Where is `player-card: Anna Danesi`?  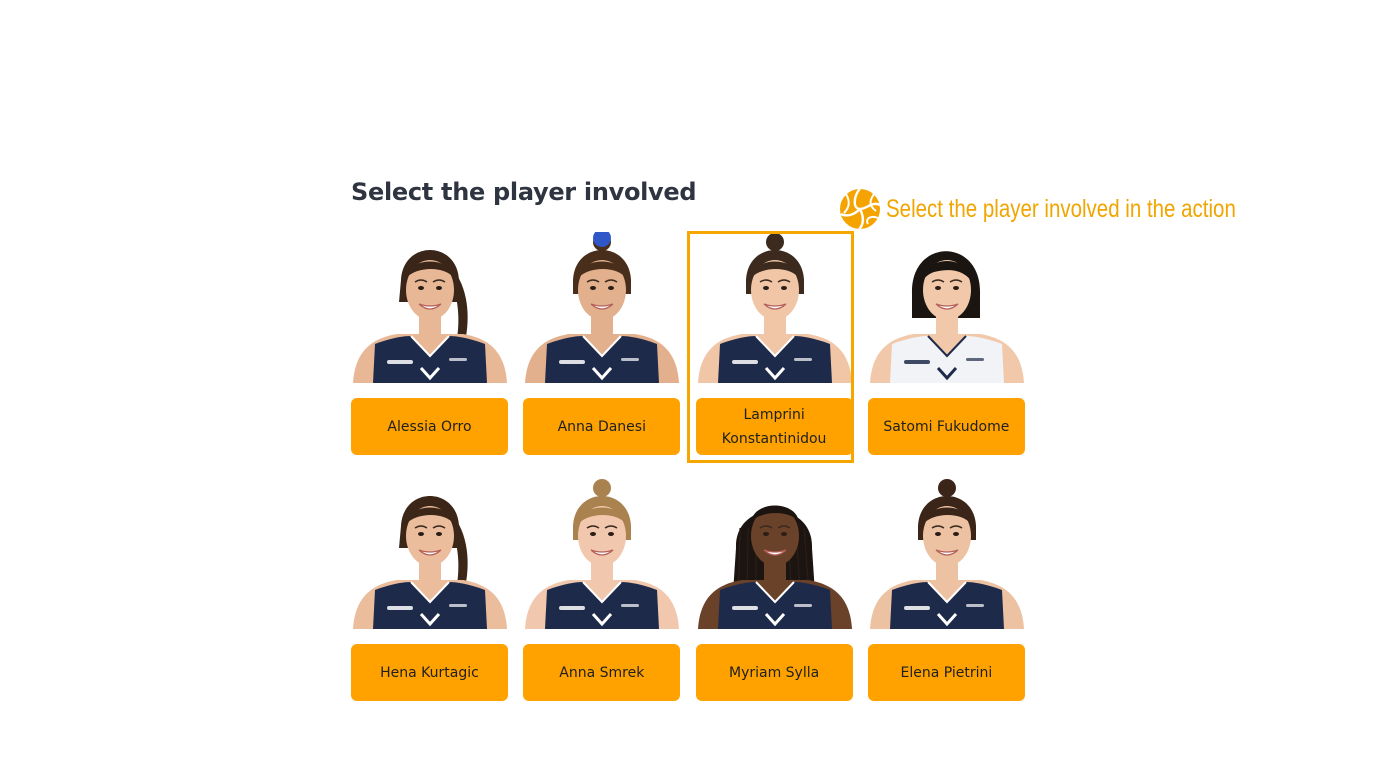 player-card: Anna Danesi is located at coordinates (602, 349).